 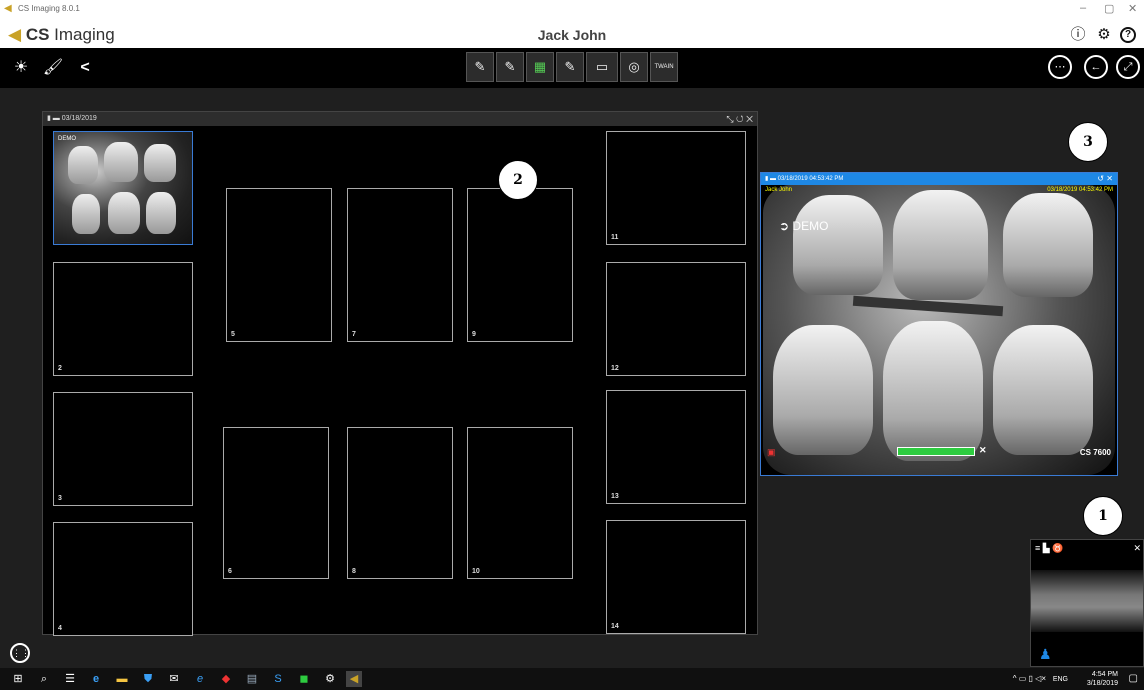 What do you see at coordinates (96, 679) in the screenshot?
I see `edge-icon: e` at bounding box center [96, 679].